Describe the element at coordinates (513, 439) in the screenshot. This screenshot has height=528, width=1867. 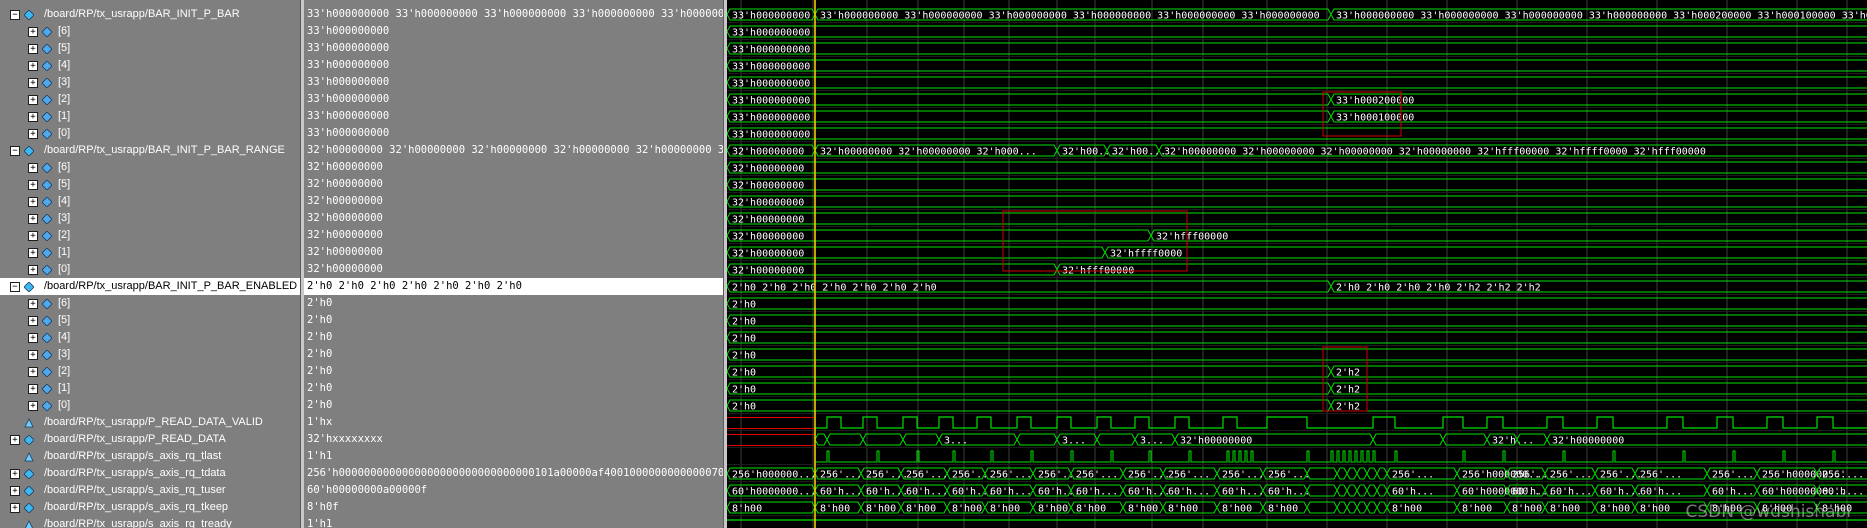
I see `signal-value-row: 32'hxxxxxxxx` at that location.